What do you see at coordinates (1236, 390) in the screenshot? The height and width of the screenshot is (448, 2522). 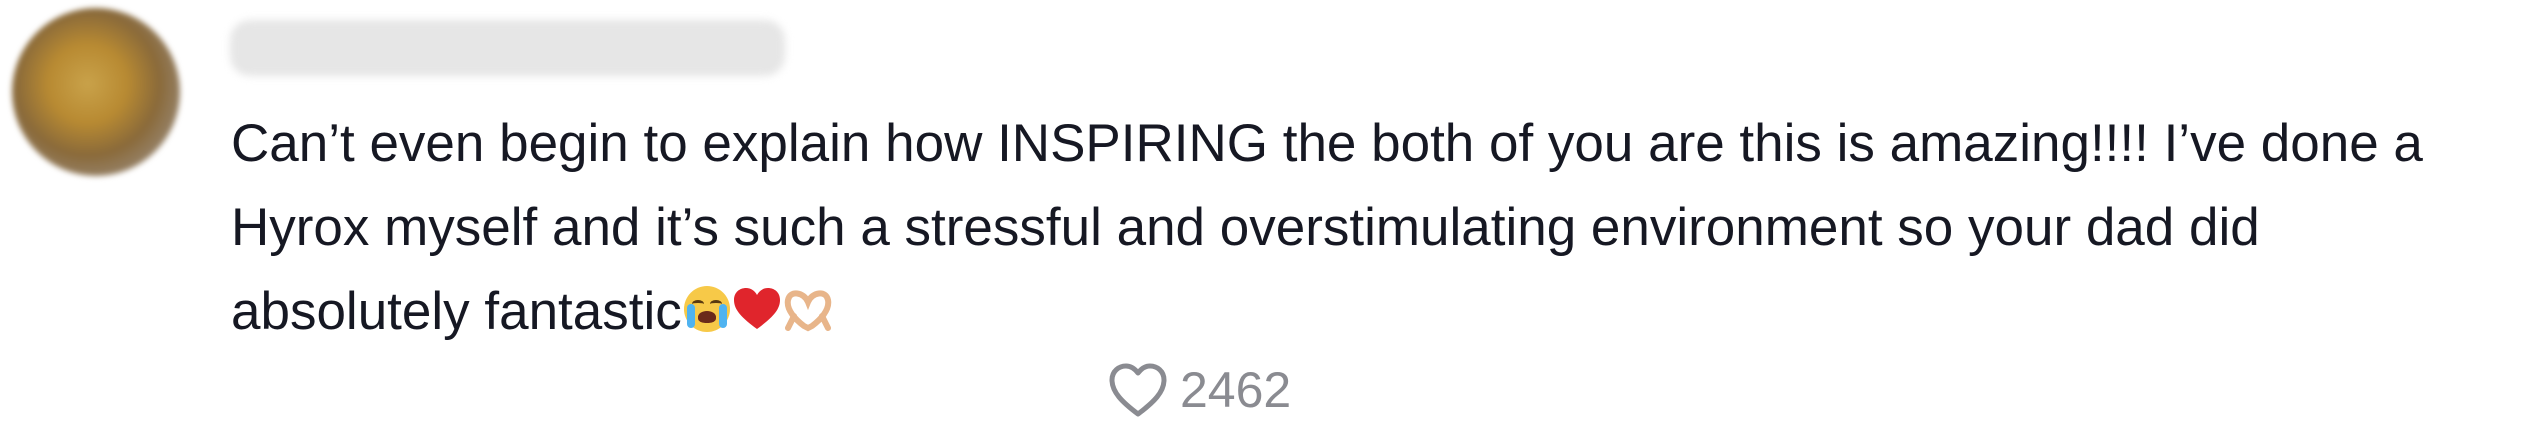 I see `like-count: 2462` at bounding box center [1236, 390].